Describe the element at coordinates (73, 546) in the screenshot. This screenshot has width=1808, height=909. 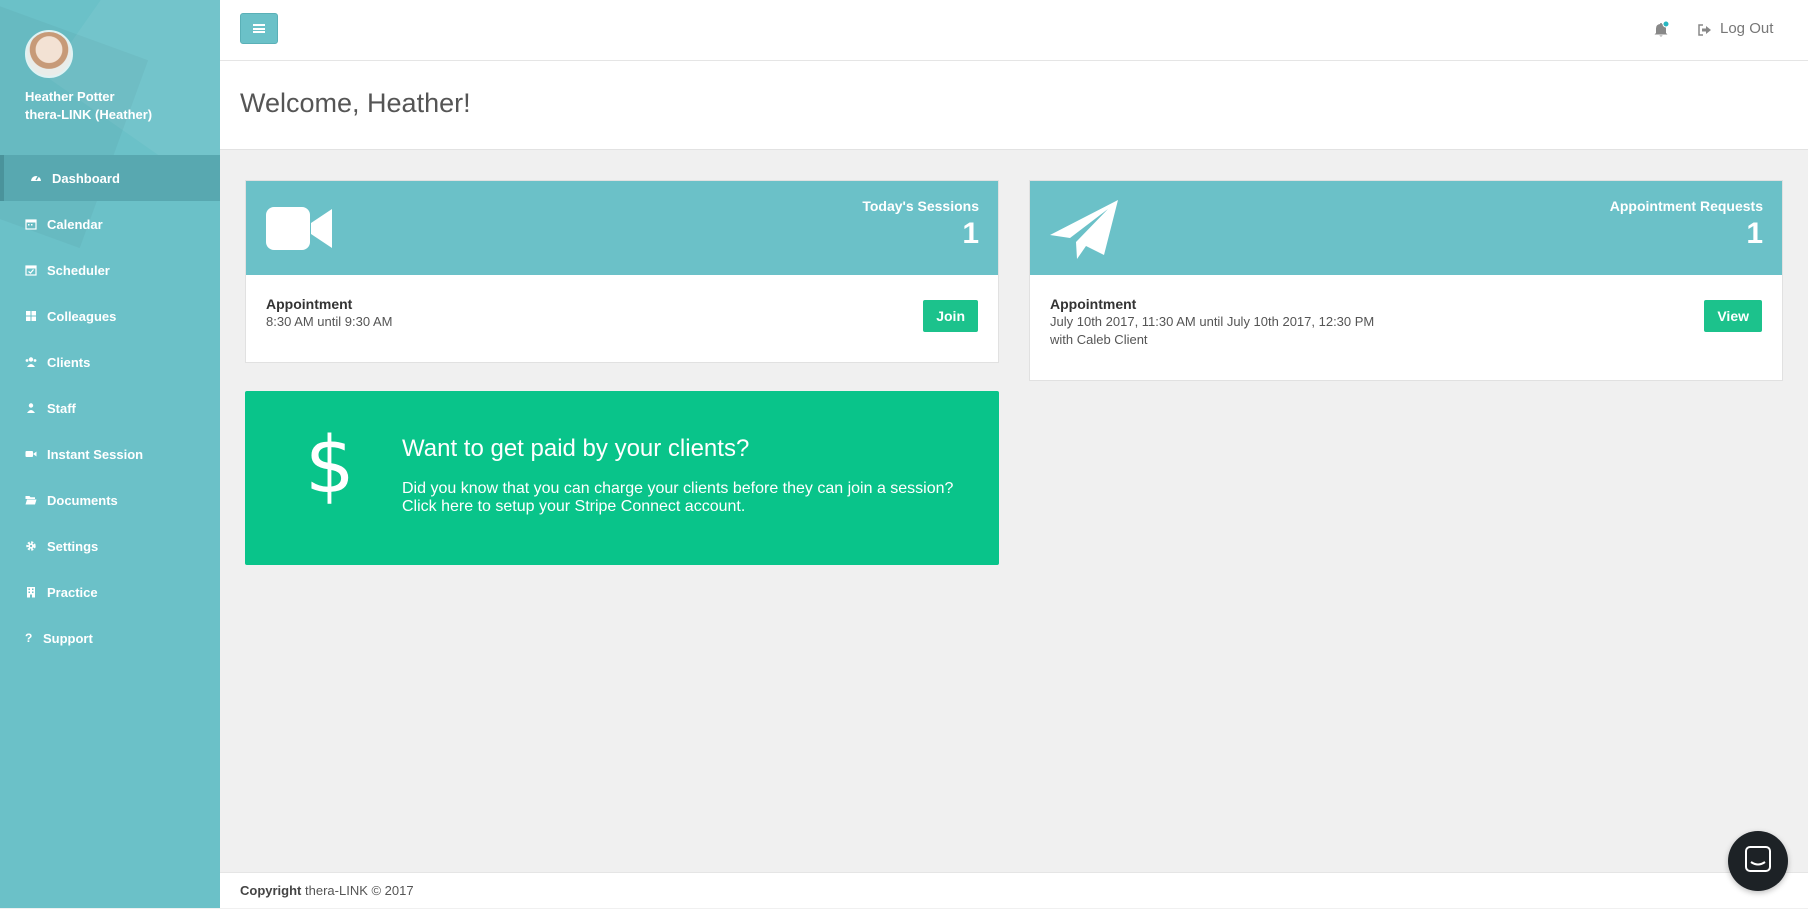
I see `sidebar-item-label: Settings` at that location.